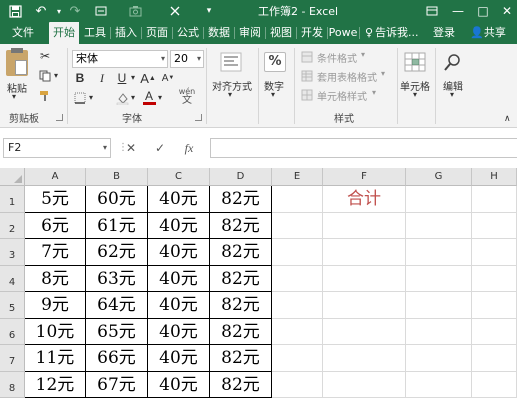 This screenshot has width=517, height=400. What do you see at coordinates (133, 97) in the screenshot?
I see `fill-color-dropdown-icon: ▾` at bounding box center [133, 97].